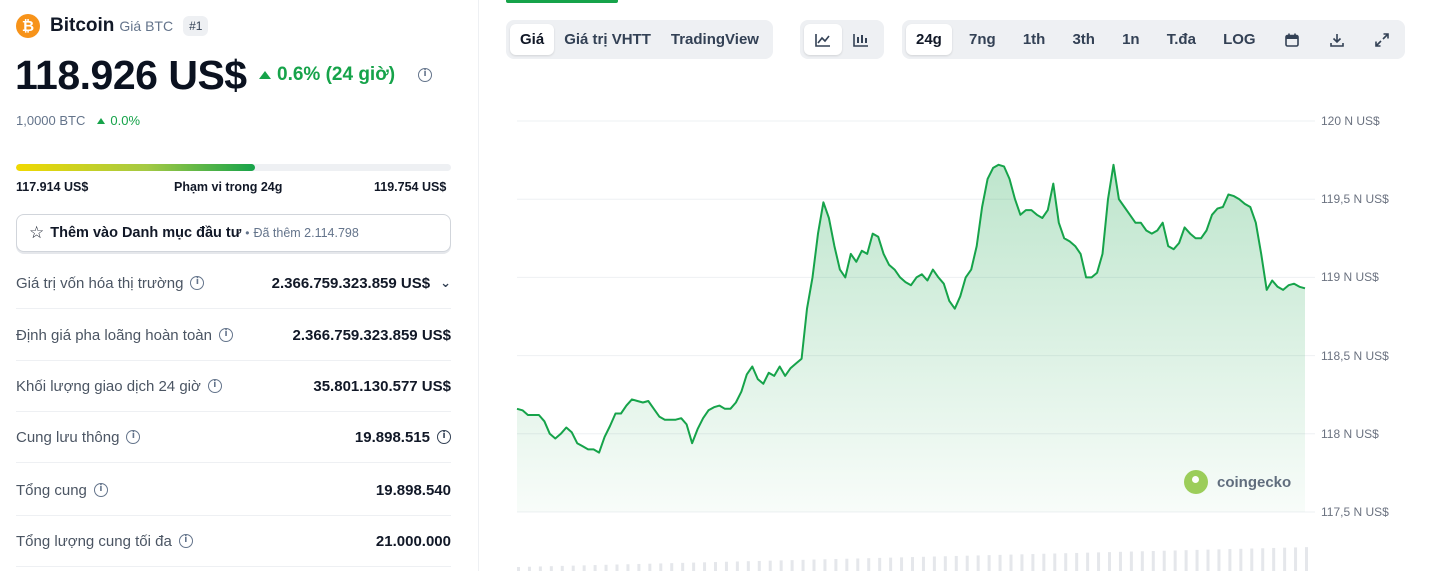  Describe the element at coordinates (607, 39) in the screenshot. I see `tab-market-cap: Giá trị VHTT` at that location.